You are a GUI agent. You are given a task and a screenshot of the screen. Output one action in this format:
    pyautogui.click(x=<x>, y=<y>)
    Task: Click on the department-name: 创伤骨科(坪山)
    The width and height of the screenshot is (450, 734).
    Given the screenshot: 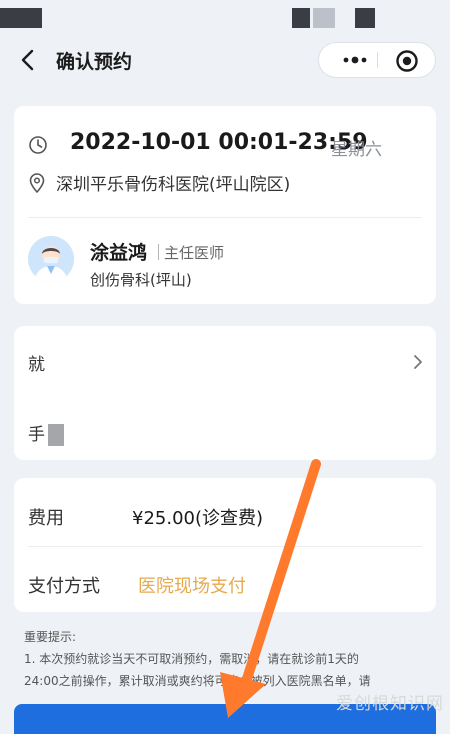 What is the action you would take?
    pyautogui.click(x=141, y=280)
    